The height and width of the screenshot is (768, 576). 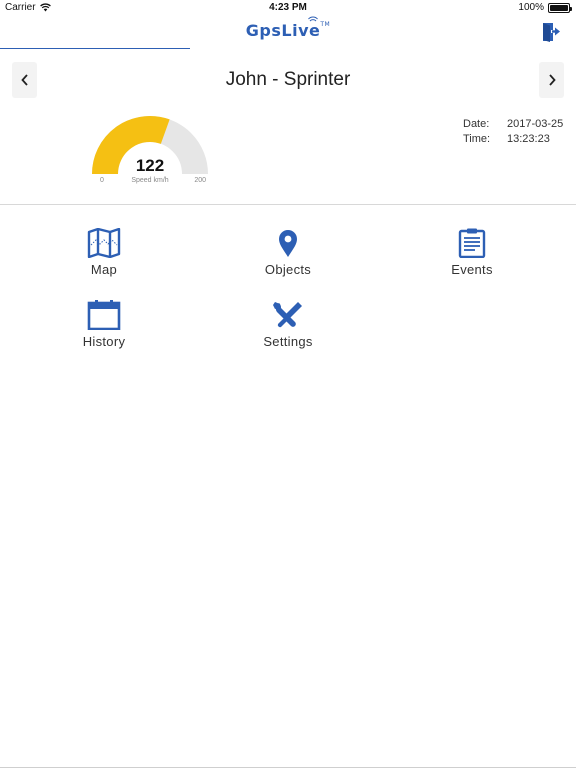 I want to click on vehicle-header: John - Sprinter, so click(x=288, y=80).